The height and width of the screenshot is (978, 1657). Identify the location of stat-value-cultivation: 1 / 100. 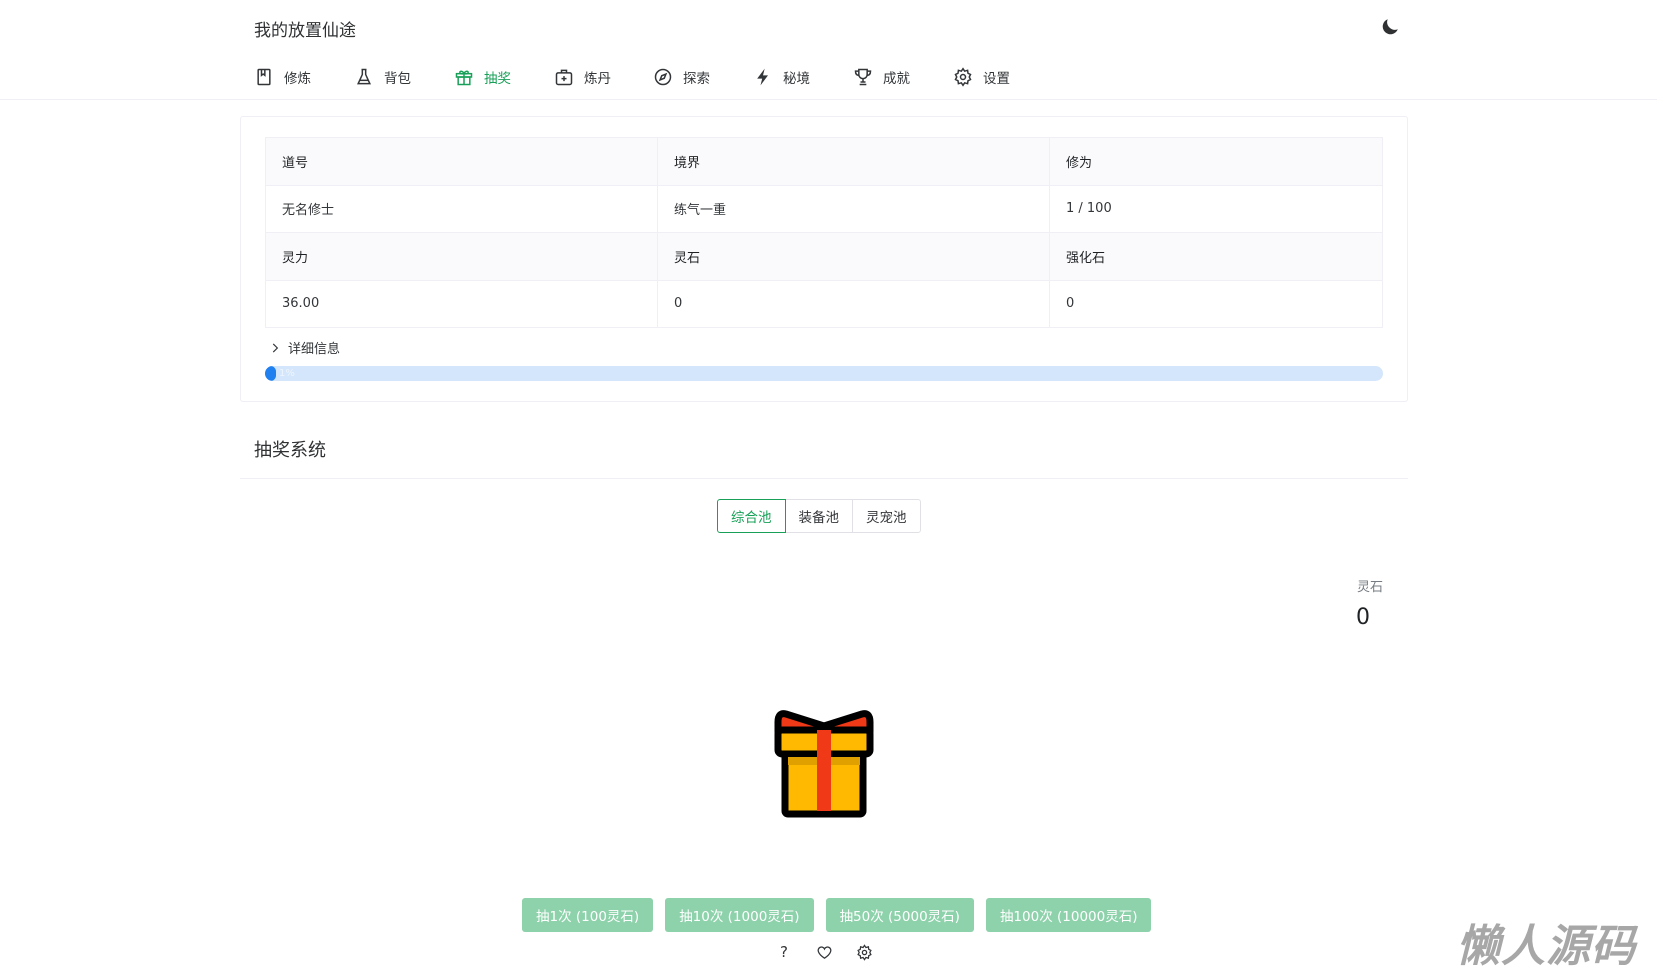
(1216, 208).